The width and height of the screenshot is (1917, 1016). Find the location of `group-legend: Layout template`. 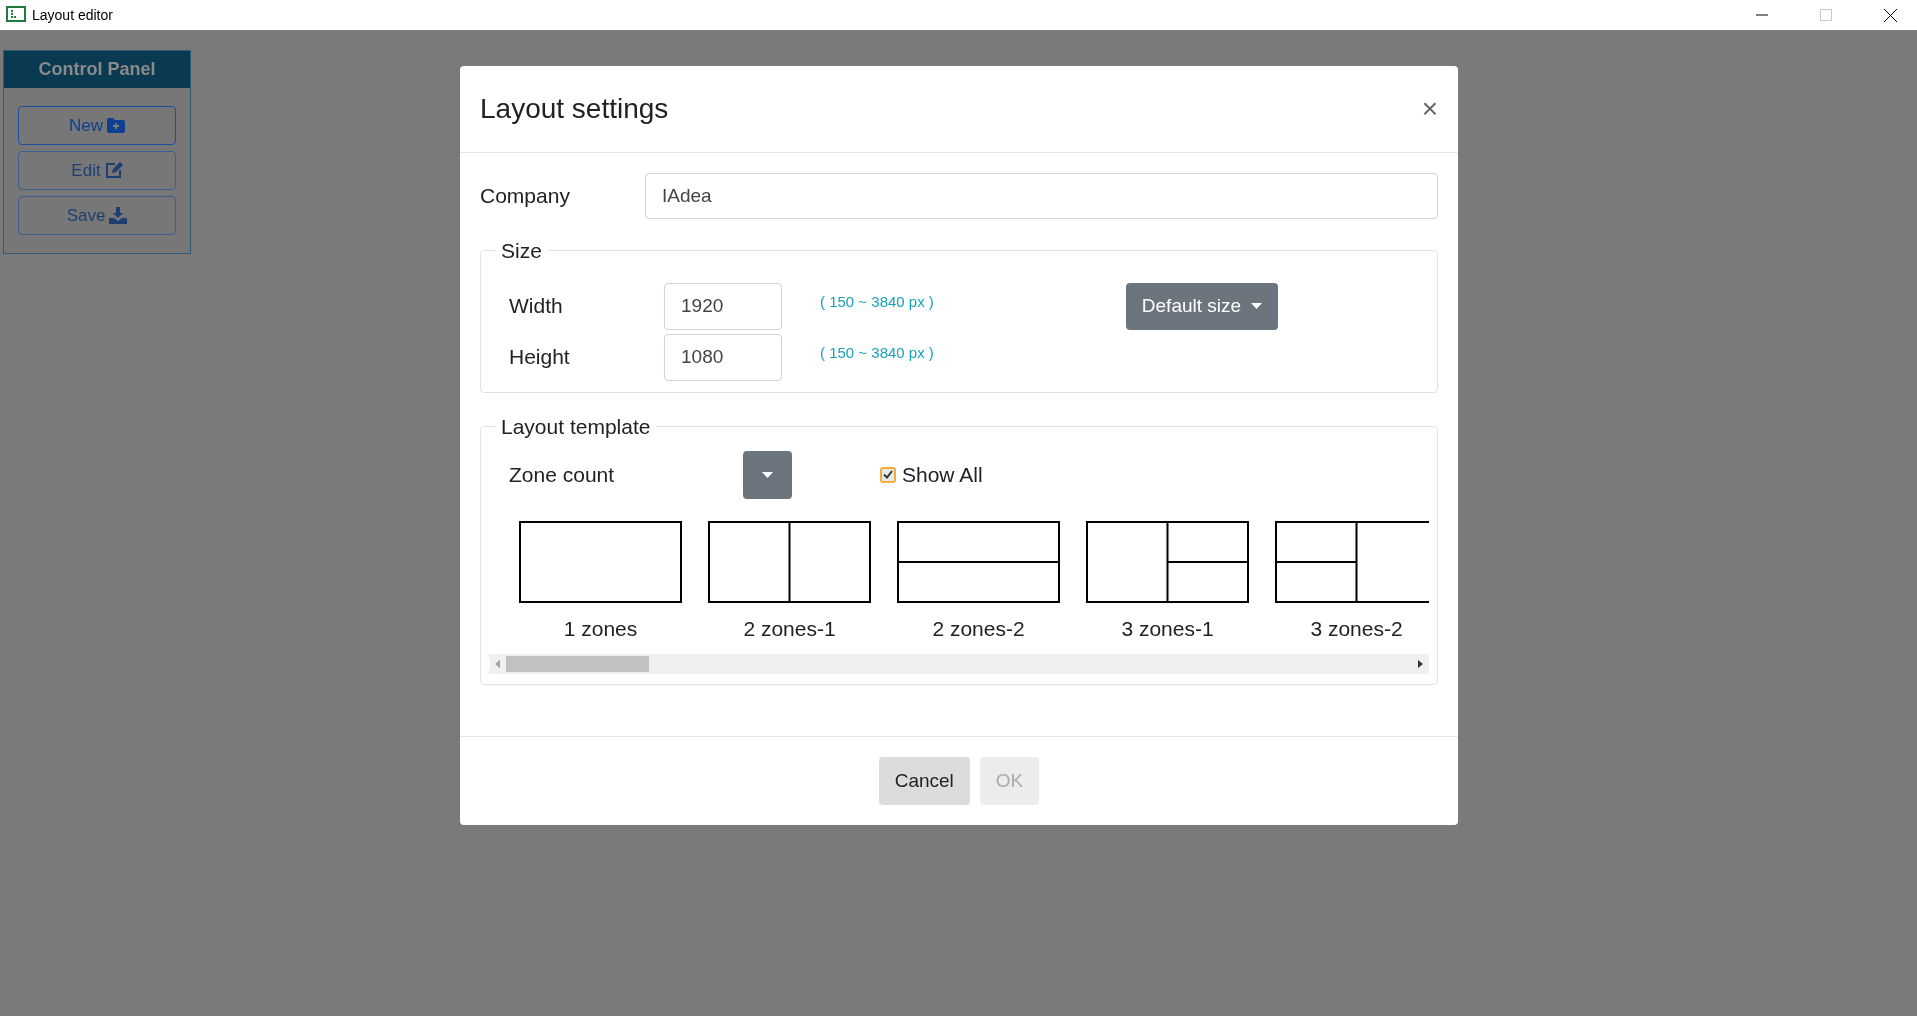

group-legend: Layout template is located at coordinates (576, 427).